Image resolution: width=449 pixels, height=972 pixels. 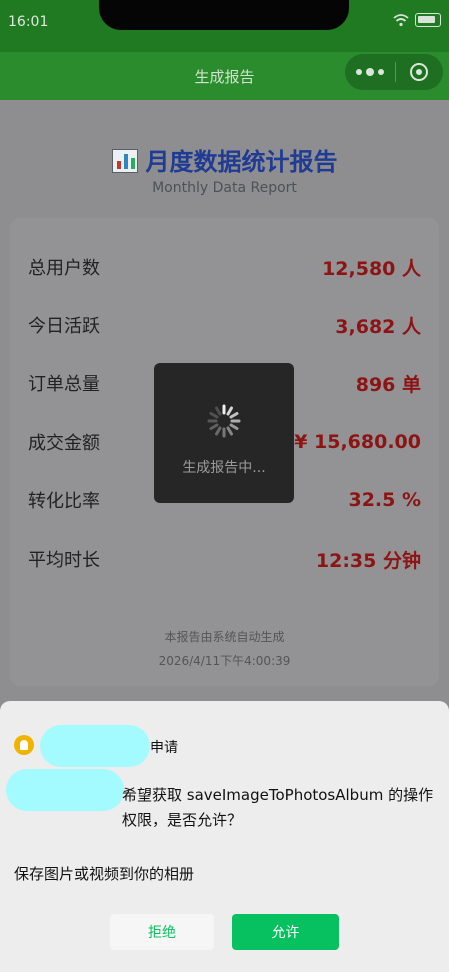 I want to click on battery-icon, so click(x=428, y=20).